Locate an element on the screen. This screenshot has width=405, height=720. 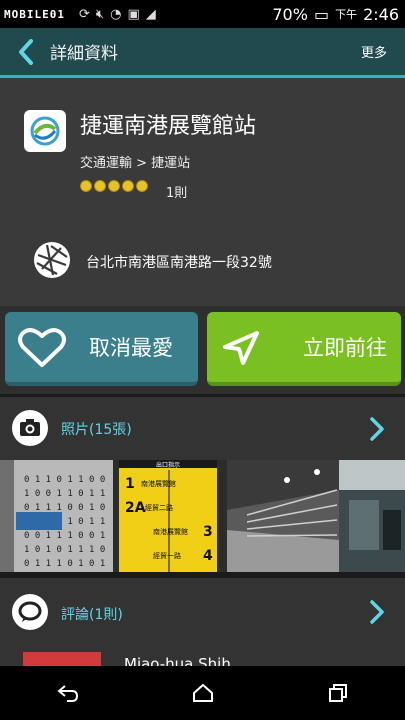
battery-percent: 70% is located at coordinates (290, 14).